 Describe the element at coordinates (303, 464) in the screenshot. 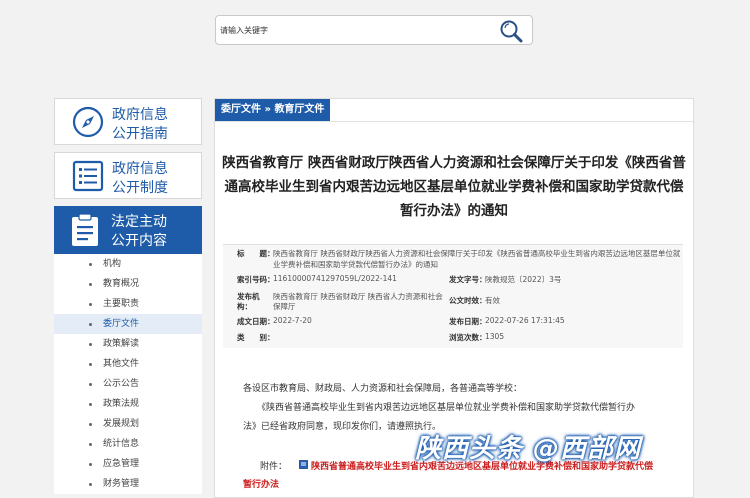

I see `document-icon` at that location.